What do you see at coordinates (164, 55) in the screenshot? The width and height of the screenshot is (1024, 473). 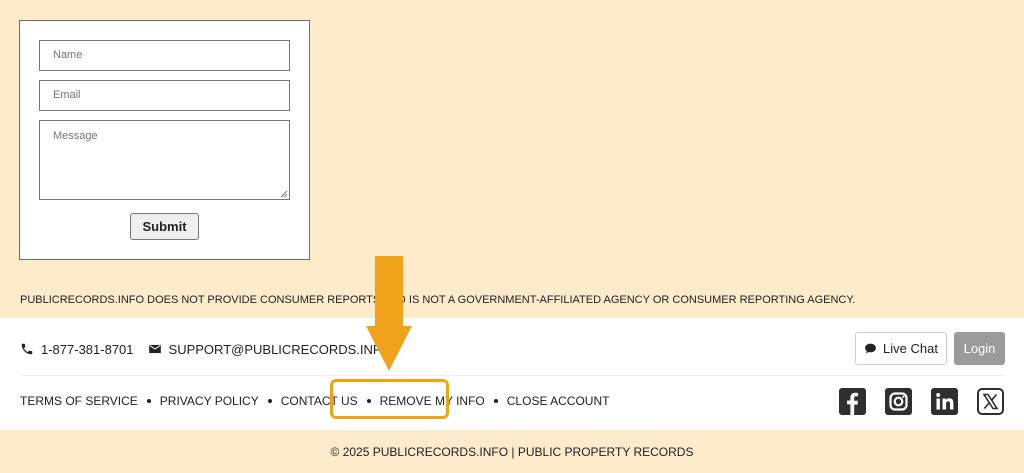 I see `name-field: Name` at bounding box center [164, 55].